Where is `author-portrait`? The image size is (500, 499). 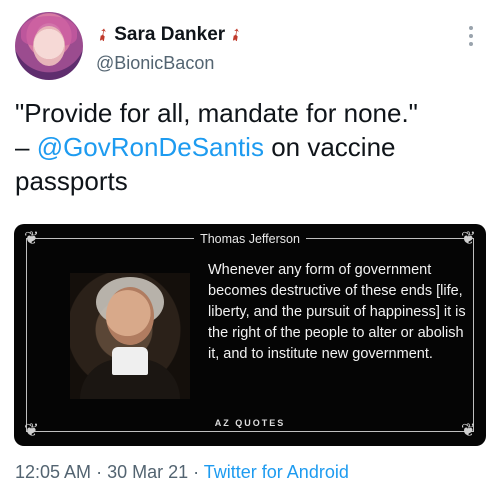 author-portrait is located at coordinates (130, 336).